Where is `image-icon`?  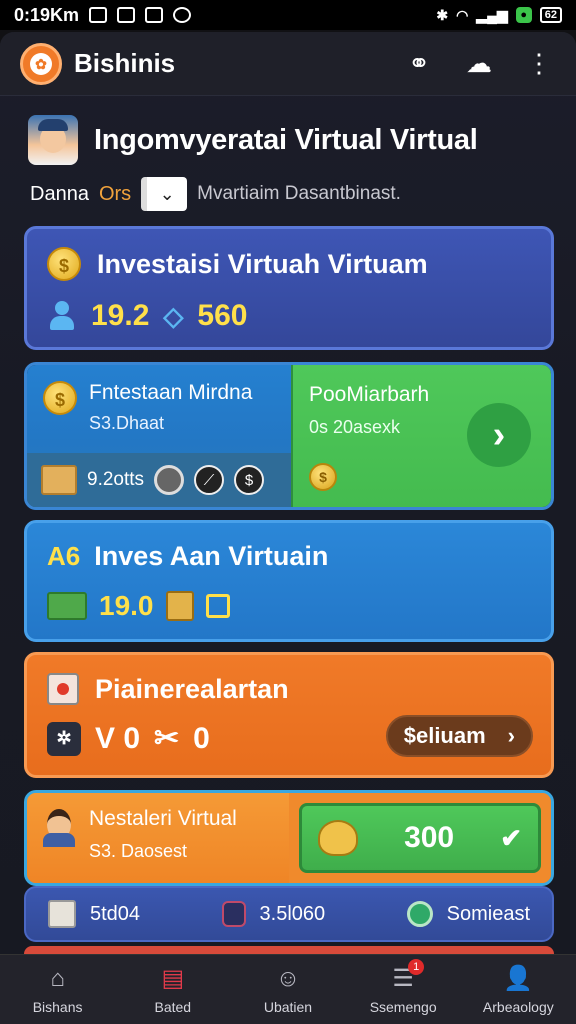
image-icon is located at coordinates (126, 15).